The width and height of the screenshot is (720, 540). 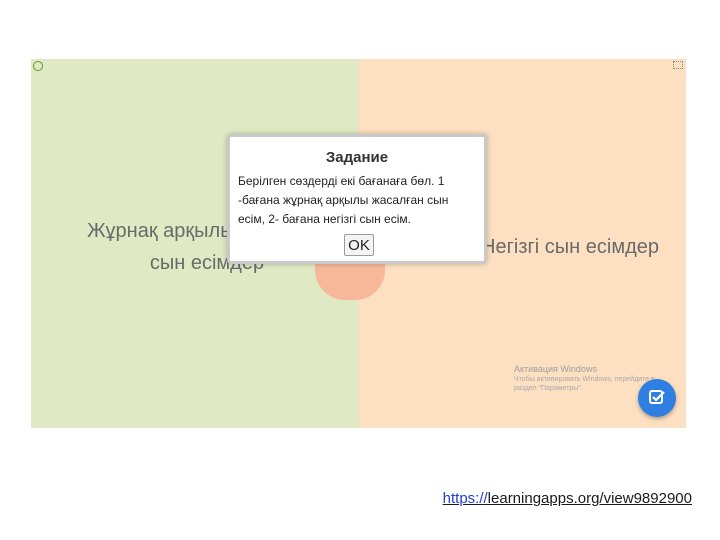 I want to click on ok-button: OK, so click(x=359, y=245).